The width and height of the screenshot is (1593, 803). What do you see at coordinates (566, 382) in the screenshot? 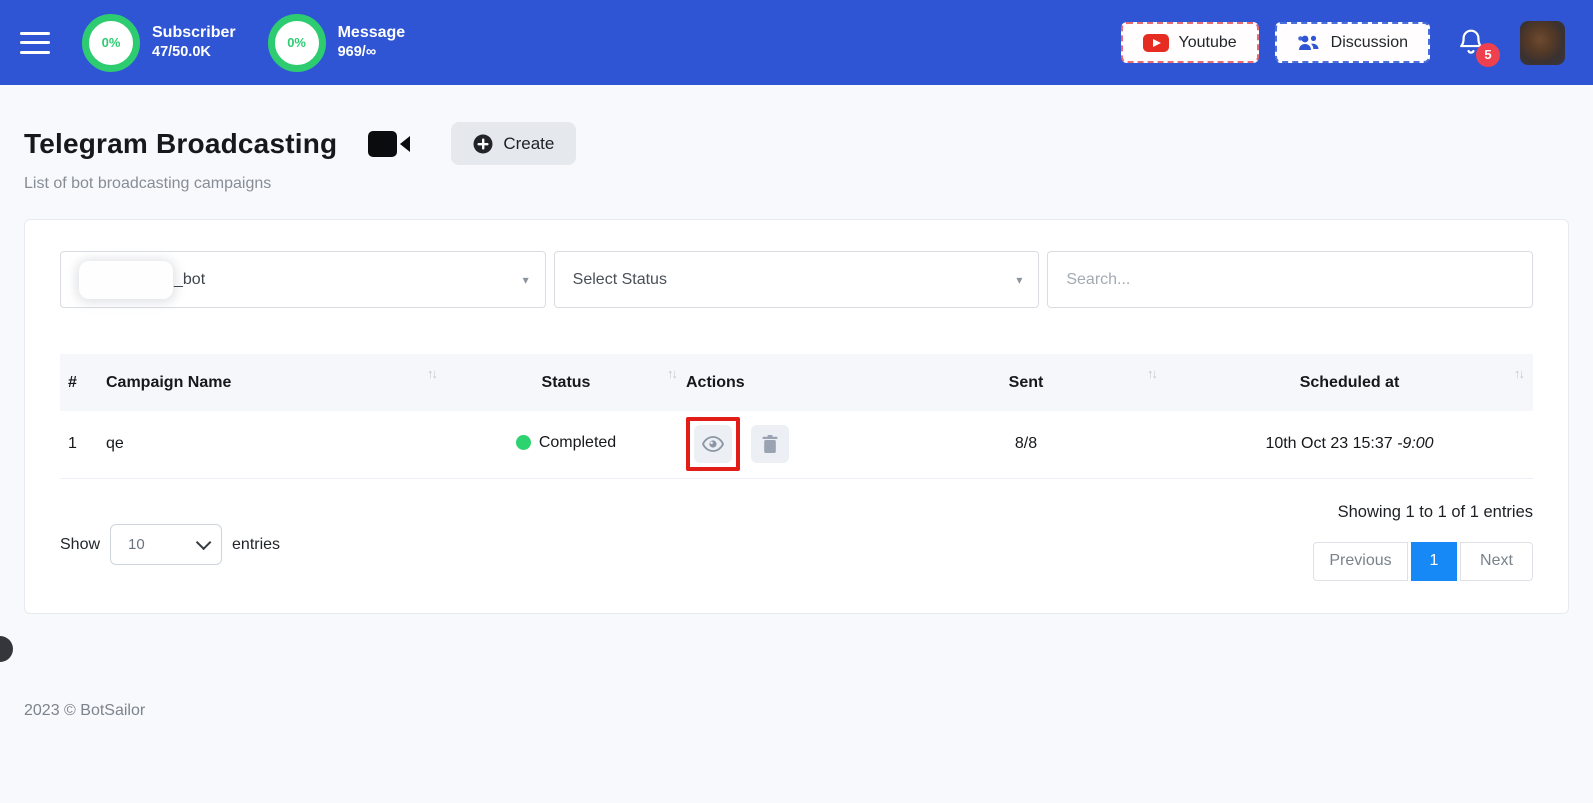
I see `col-header-status: Status ↑↓` at bounding box center [566, 382].